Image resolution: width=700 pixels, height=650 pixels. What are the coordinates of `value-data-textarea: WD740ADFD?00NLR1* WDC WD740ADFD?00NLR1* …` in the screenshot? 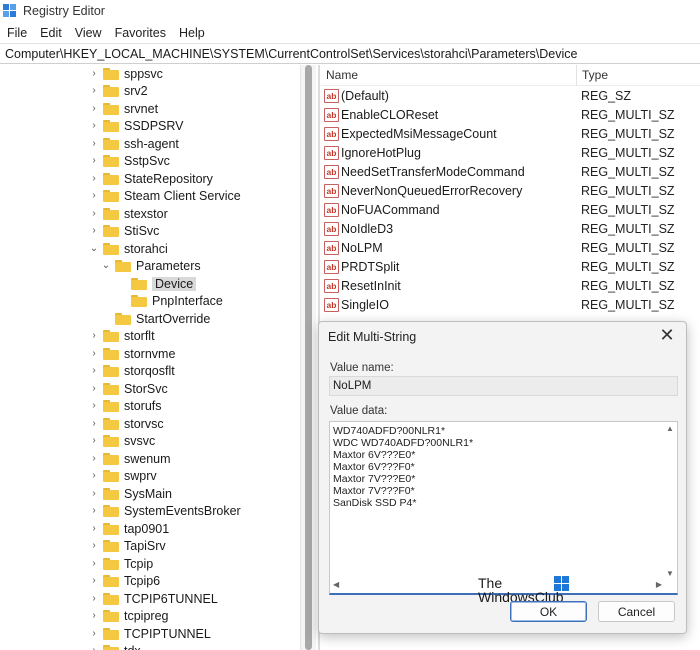 It's located at (503, 512).